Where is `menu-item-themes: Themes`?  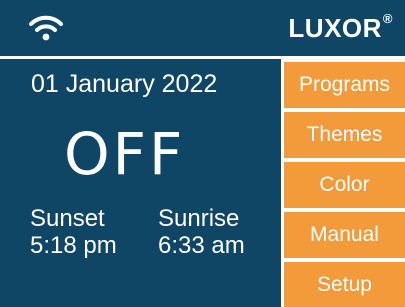 menu-item-themes: Themes is located at coordinates (344, 135).